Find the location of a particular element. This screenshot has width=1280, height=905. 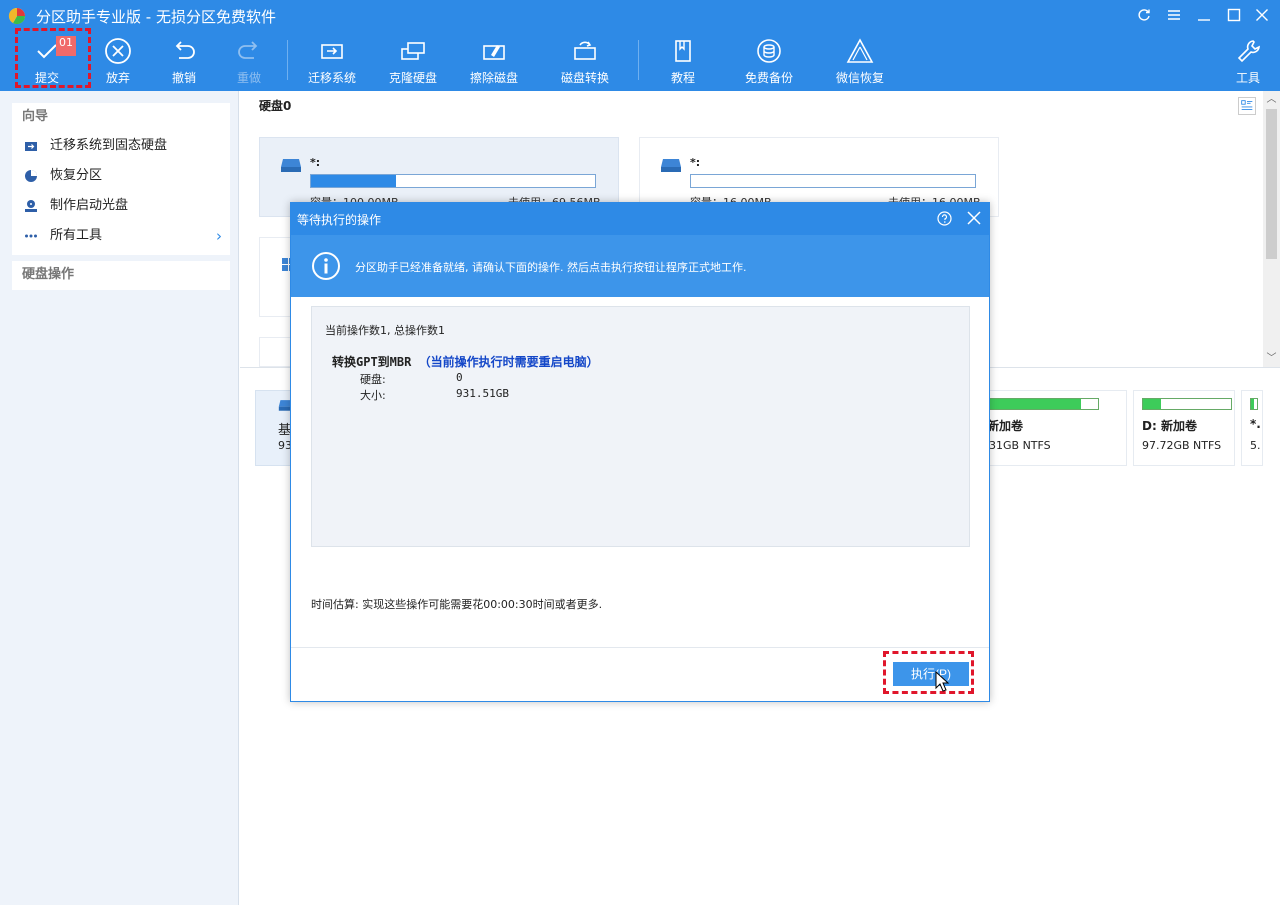

sidebar-item-recover-partition: 恢复分区 is located at coordinates (121, 176).